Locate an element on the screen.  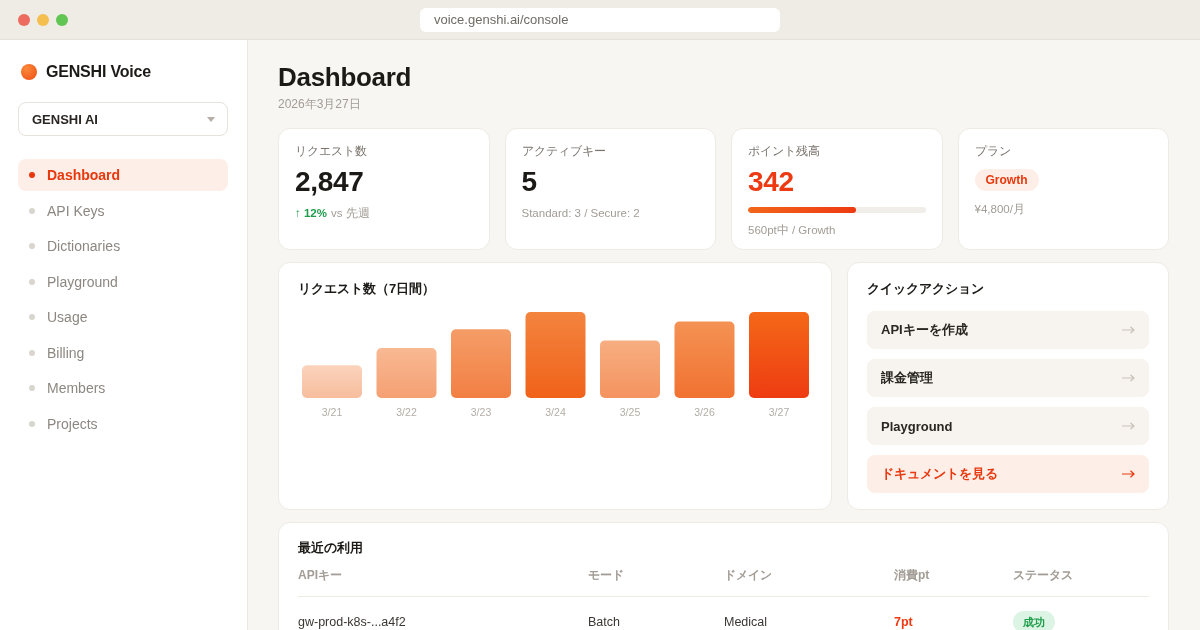
stat-label: プラン is located at coordinates (993, 151).